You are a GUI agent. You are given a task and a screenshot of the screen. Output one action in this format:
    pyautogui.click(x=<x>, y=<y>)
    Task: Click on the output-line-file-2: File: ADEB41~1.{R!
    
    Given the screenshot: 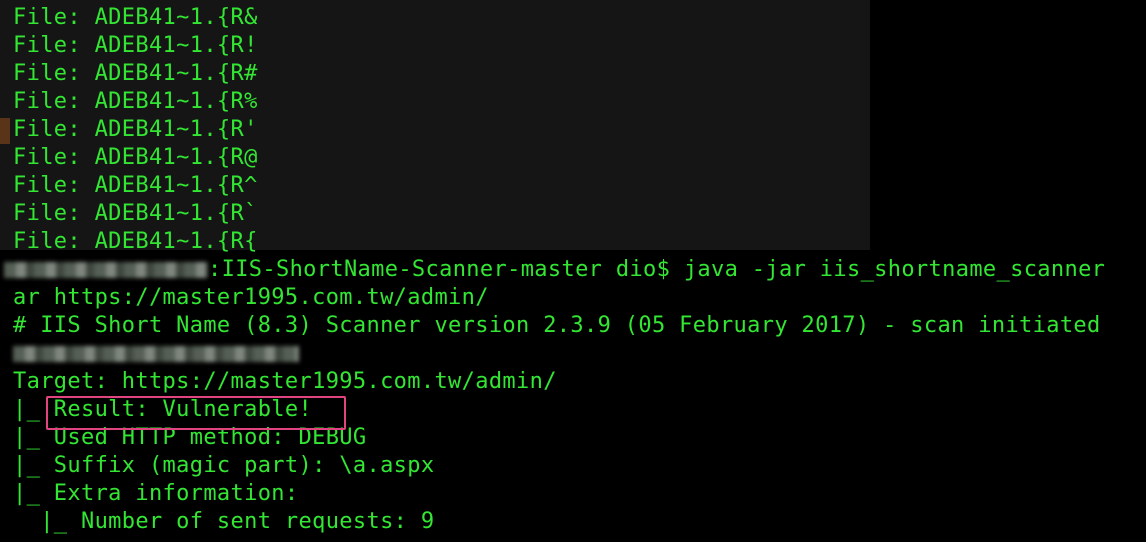 What is the action you would take?
    pyautogui.click(x=135, y=45)
    